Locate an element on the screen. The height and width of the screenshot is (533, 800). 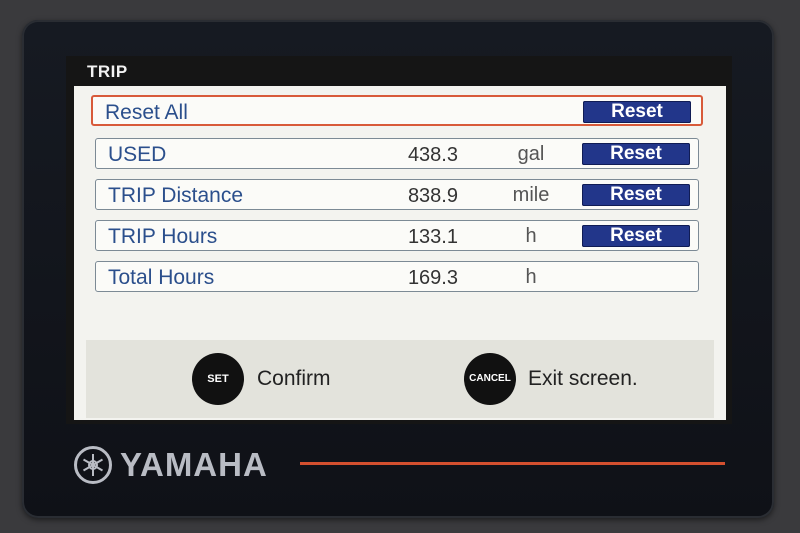
screen-title: TRIP is located at coordinates (107, 71).